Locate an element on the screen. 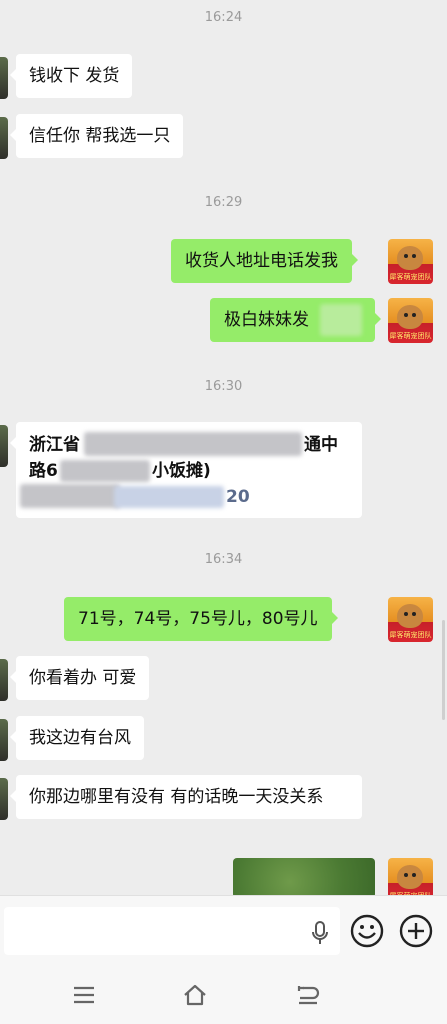 The image size is (447, 1024). message-bubble-outgoing: 极白妹妹发 is located at coordinates (295, 320).